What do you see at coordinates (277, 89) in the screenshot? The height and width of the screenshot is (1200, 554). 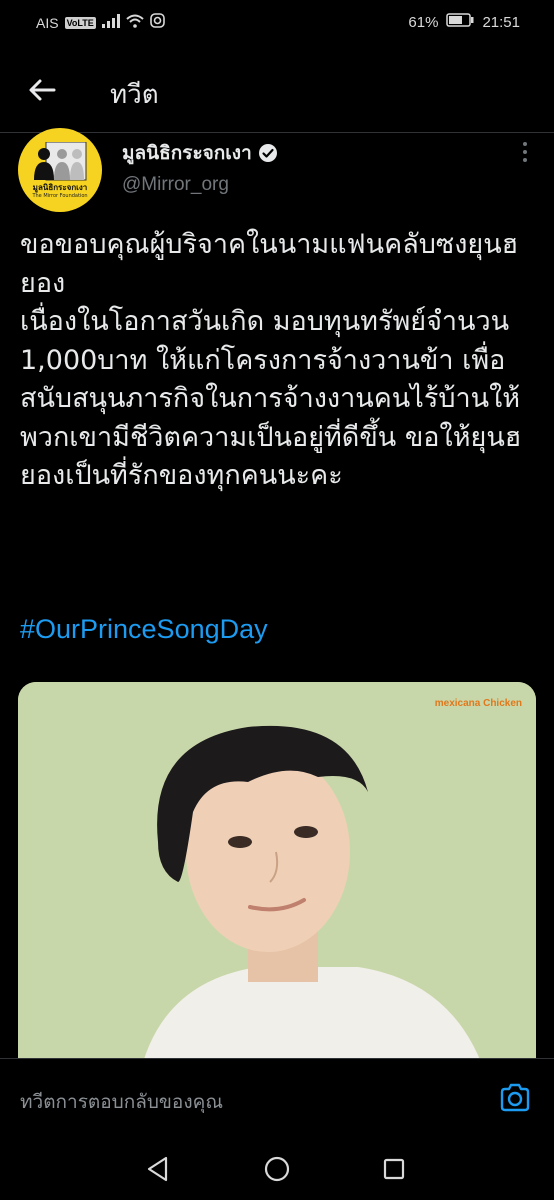 I see `app-header: ทวีต` at bounding box center [277, 89].